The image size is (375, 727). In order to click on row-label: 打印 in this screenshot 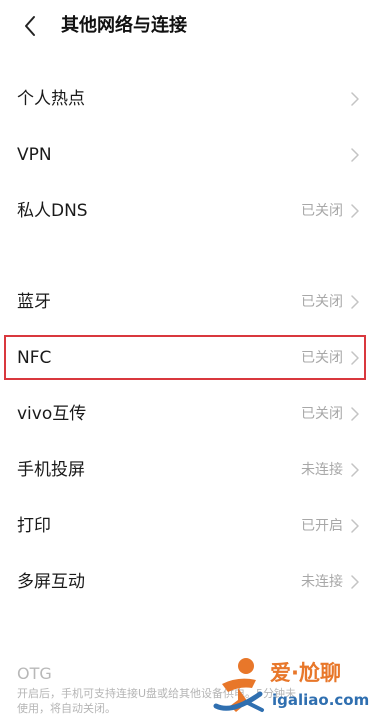, I will do `click(34, 526)`.